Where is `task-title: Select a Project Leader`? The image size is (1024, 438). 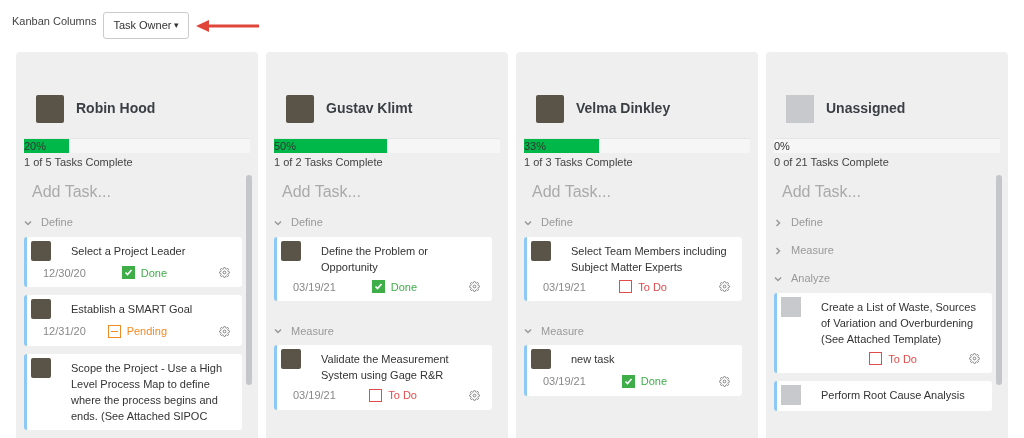 task-title: Select a Project Leader is located at coordinates (128, 251).